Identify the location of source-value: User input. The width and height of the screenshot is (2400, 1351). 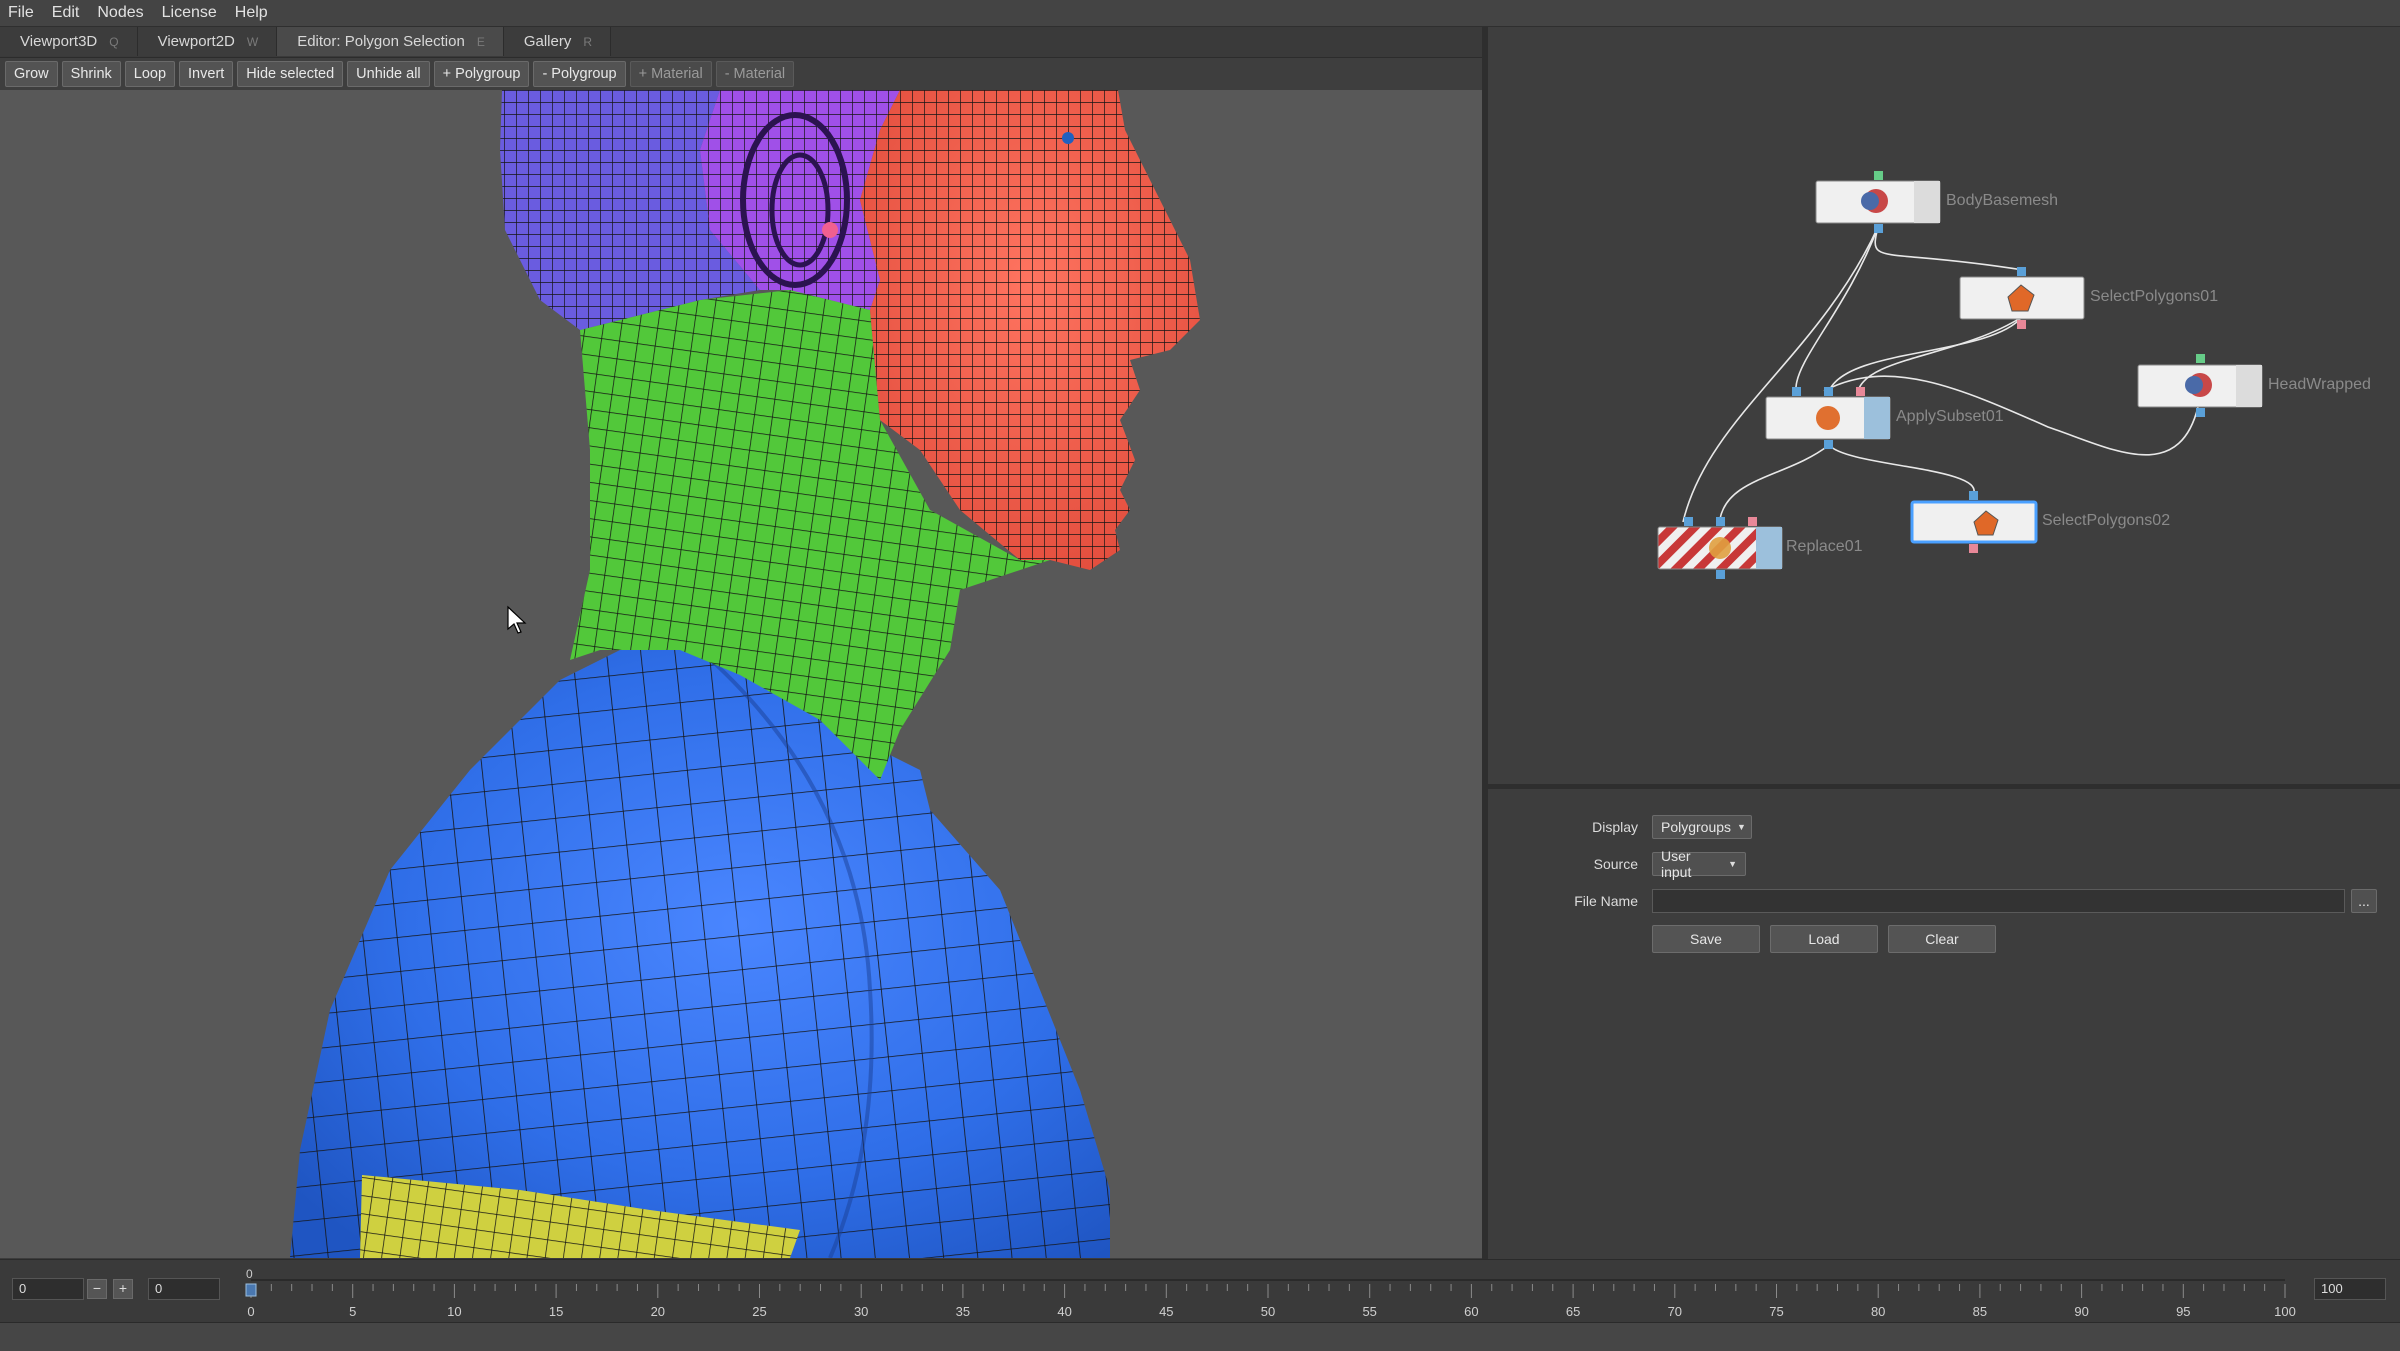
(1676, 864).